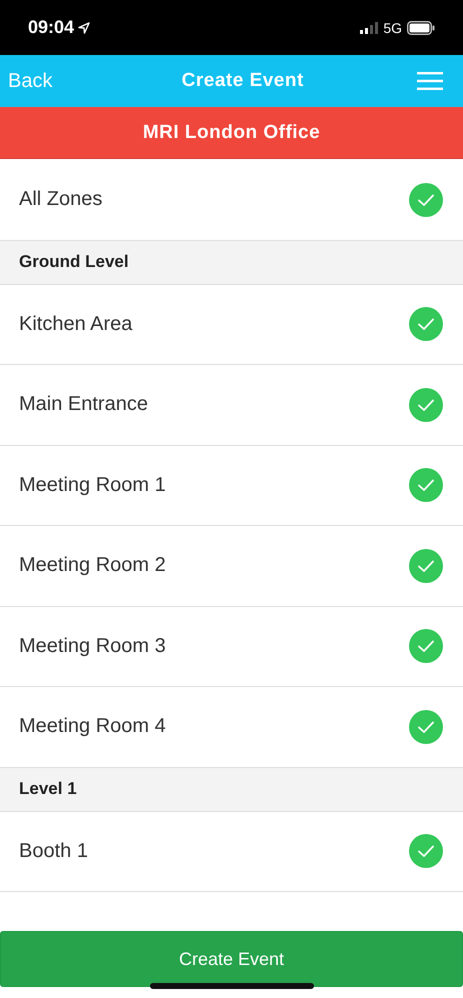  What do you see at coordinates (92, 485) in the screenshot?
I see `zone-label: Meeting Room 1` at bounding box center [92, 485].